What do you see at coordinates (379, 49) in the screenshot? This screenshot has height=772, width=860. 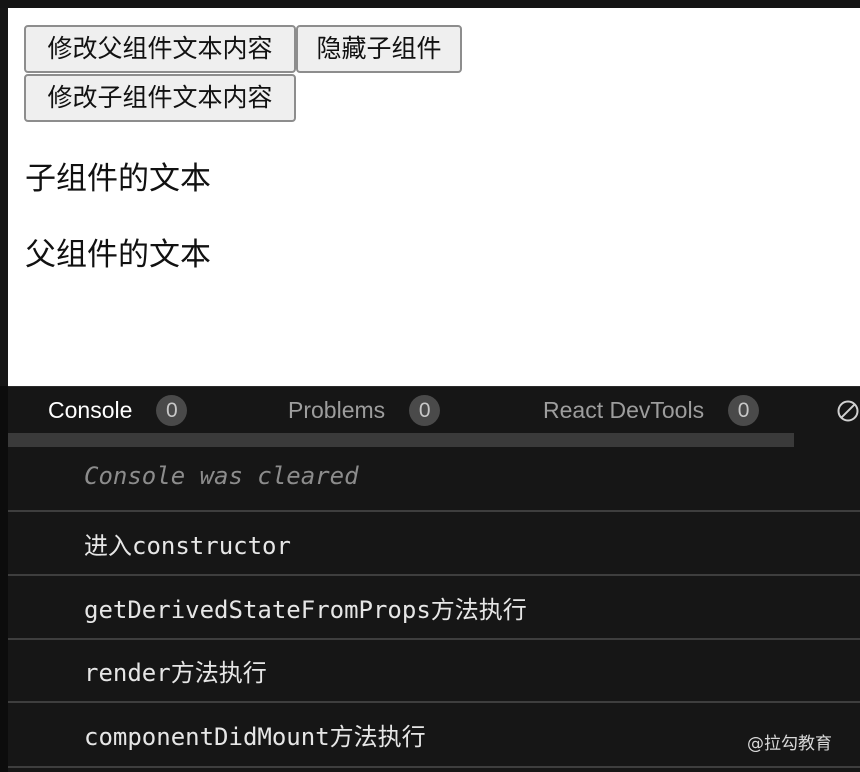 I see `hide-child-button: 隐藏子组件` at bounding box center [379, 49].